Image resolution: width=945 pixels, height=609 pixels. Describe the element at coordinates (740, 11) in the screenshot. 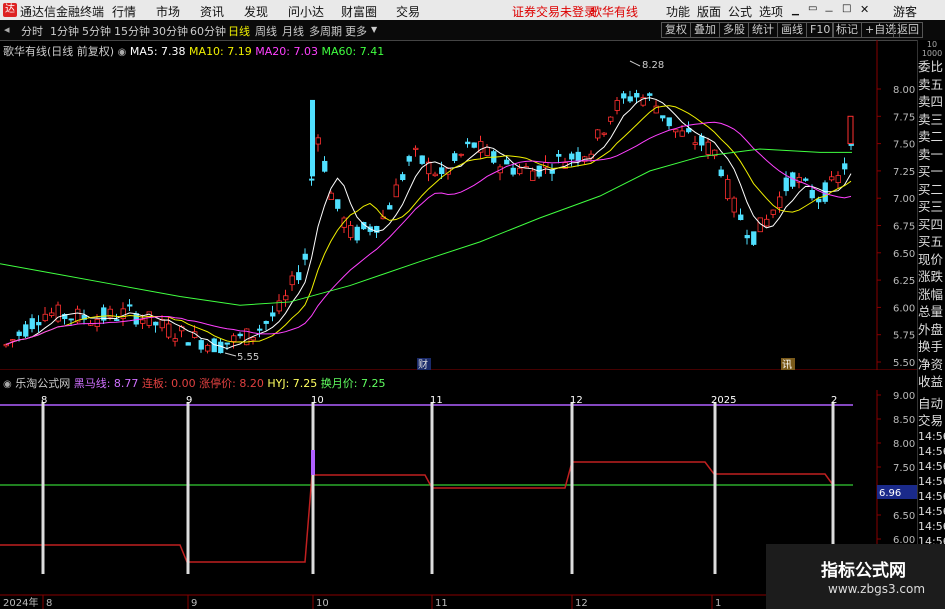

I see `menu-formula: 公式` at that location.